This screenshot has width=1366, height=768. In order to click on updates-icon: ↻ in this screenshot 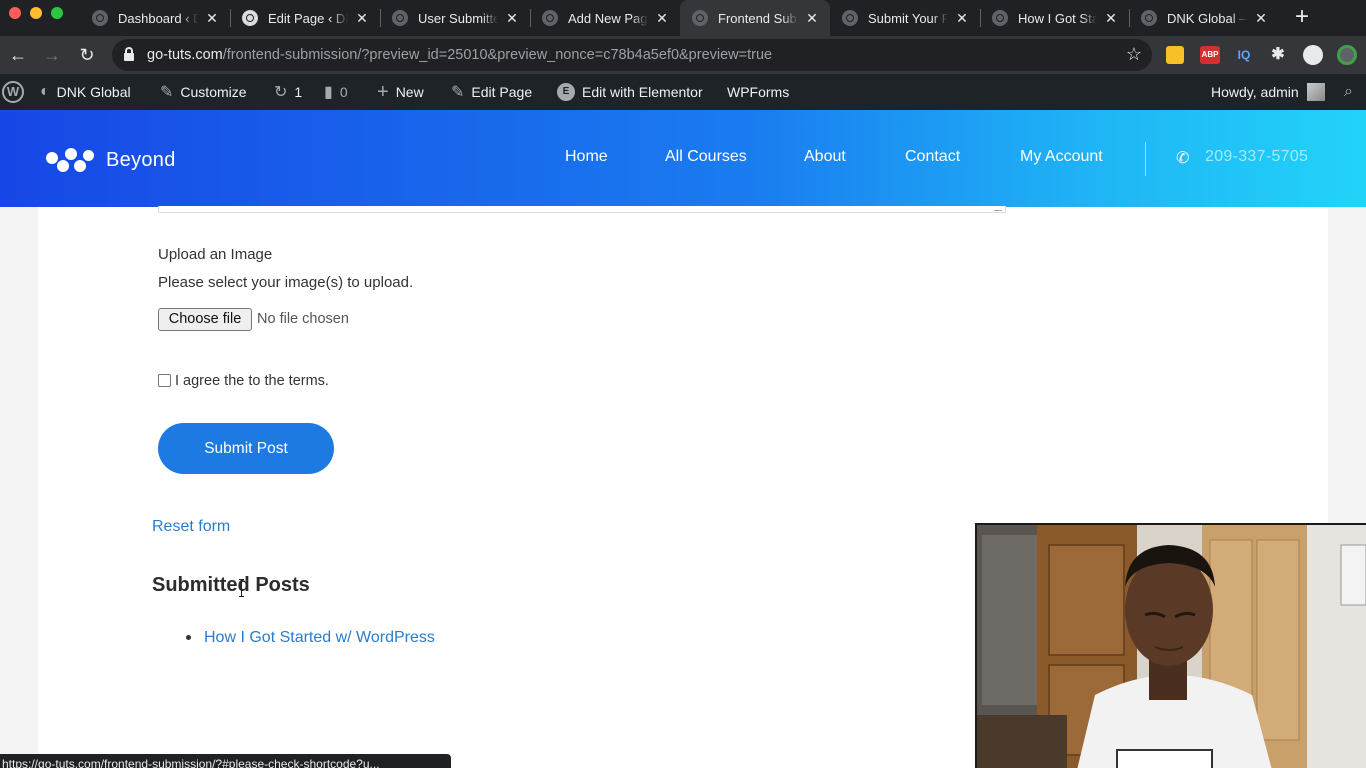, I will do `click(281, 92)`.